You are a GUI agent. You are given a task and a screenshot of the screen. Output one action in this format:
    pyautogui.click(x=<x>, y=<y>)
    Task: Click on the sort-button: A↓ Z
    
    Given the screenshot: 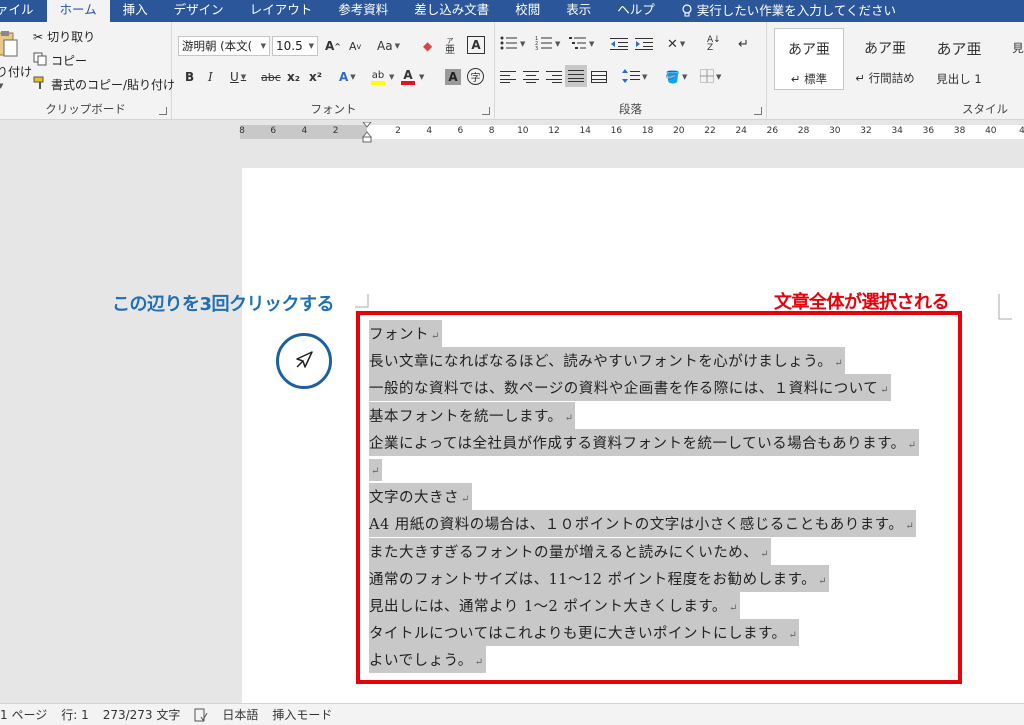 What is the action you would take?
    pyautogui.click(x=714, y=44)
    